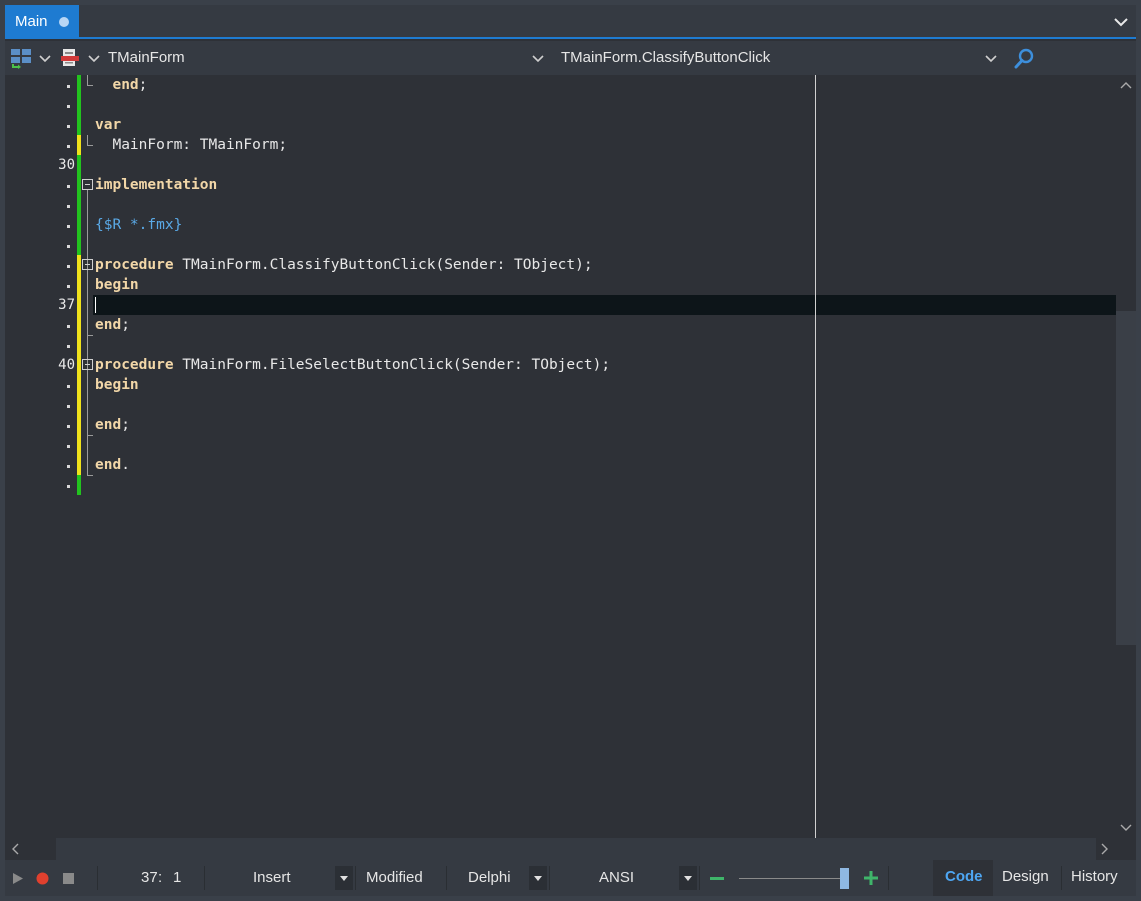  Describe the element at coordinates (42, 878) in the screenshot. I see `record-macro-icon` at that location.